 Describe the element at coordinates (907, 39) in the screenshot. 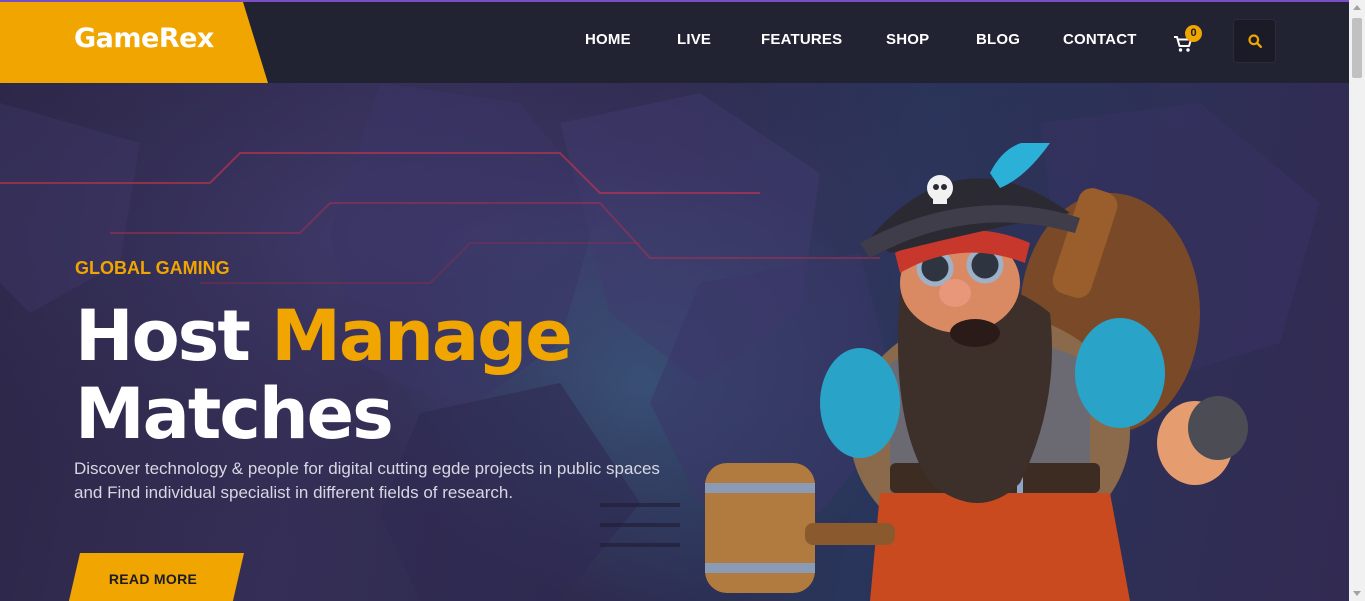

I see `nav-item-shop: SHOP` at that location.